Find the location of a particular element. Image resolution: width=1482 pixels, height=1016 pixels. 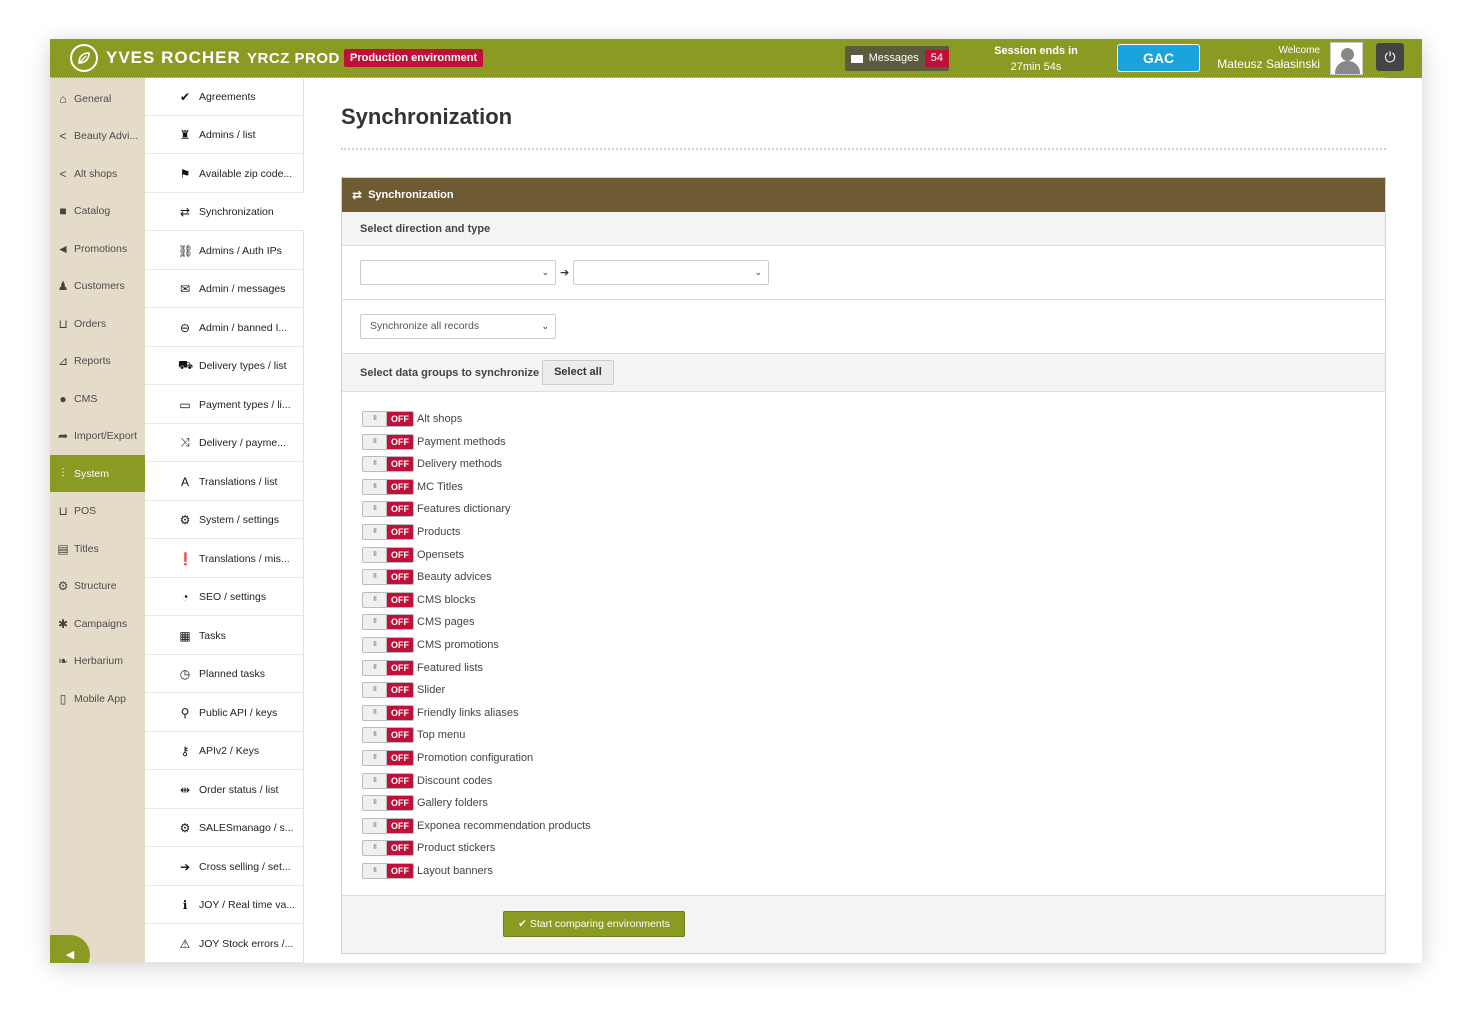

submenu-item-public-api-keys: ⚲ Public API / keys is located at coordinates (224, 713).